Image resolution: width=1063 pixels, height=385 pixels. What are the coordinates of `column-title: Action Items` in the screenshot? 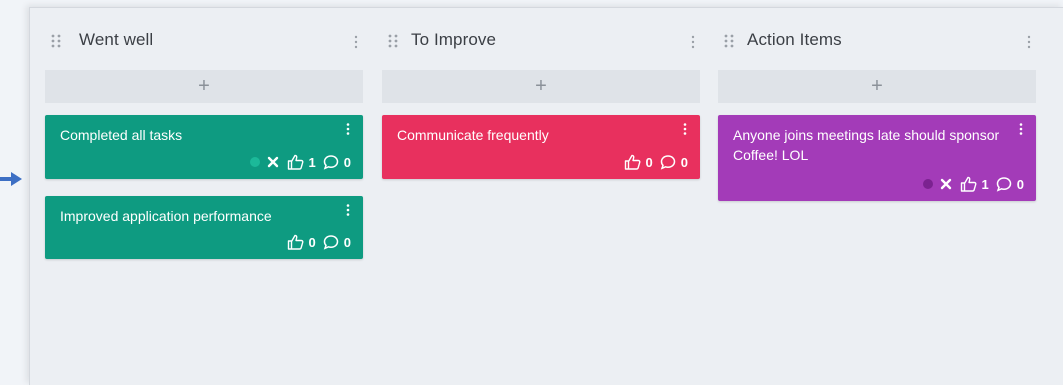 It's located at (794, 39).